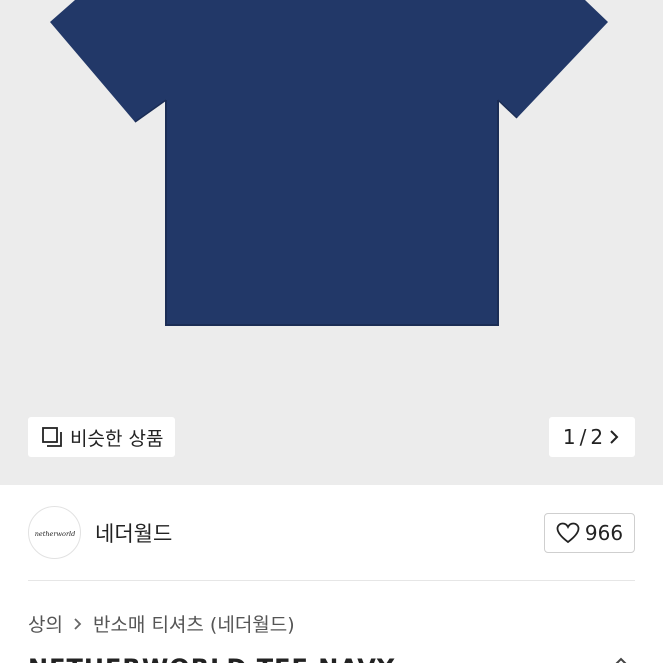  Describe the element at coordinates (331, 580) in the screenshot. I see `divider` at that location.